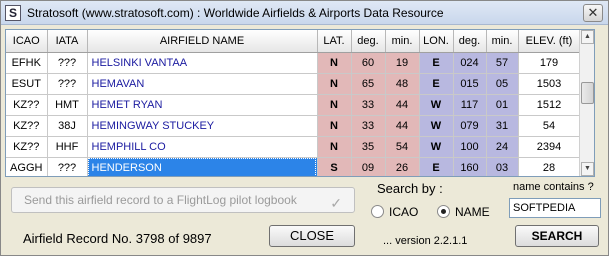 Image resolution: width=609 pixels, height=256 pixels. What do you see at coordinates (27, 84) in the screenshot?
I see `cell-icao: ESUT` at bounding box center [27, 84].